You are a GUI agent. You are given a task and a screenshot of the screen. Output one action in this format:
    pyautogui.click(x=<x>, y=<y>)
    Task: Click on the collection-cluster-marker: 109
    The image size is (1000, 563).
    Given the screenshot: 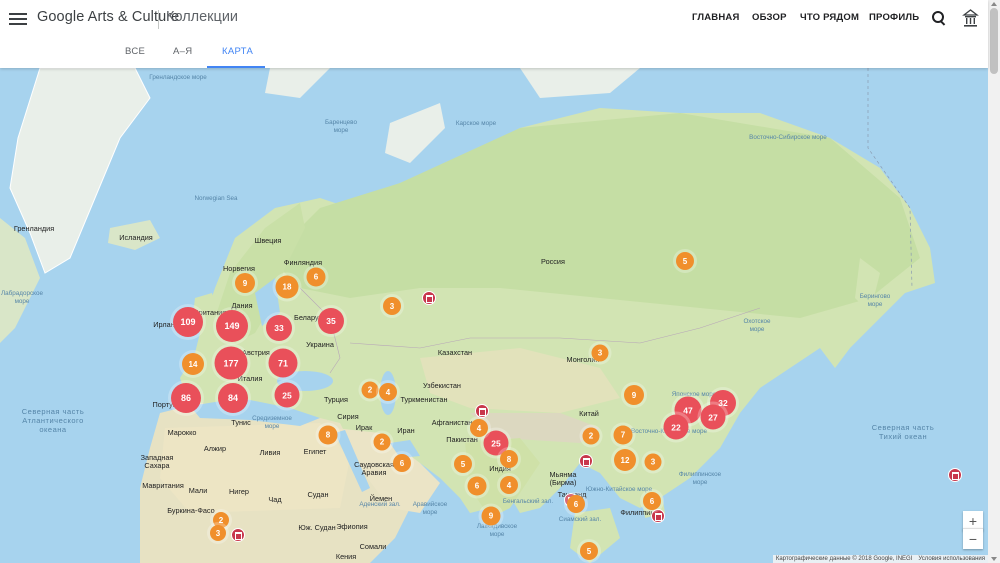 What is the action you would take?
    pyautogui.click(x=188, y=322)
    